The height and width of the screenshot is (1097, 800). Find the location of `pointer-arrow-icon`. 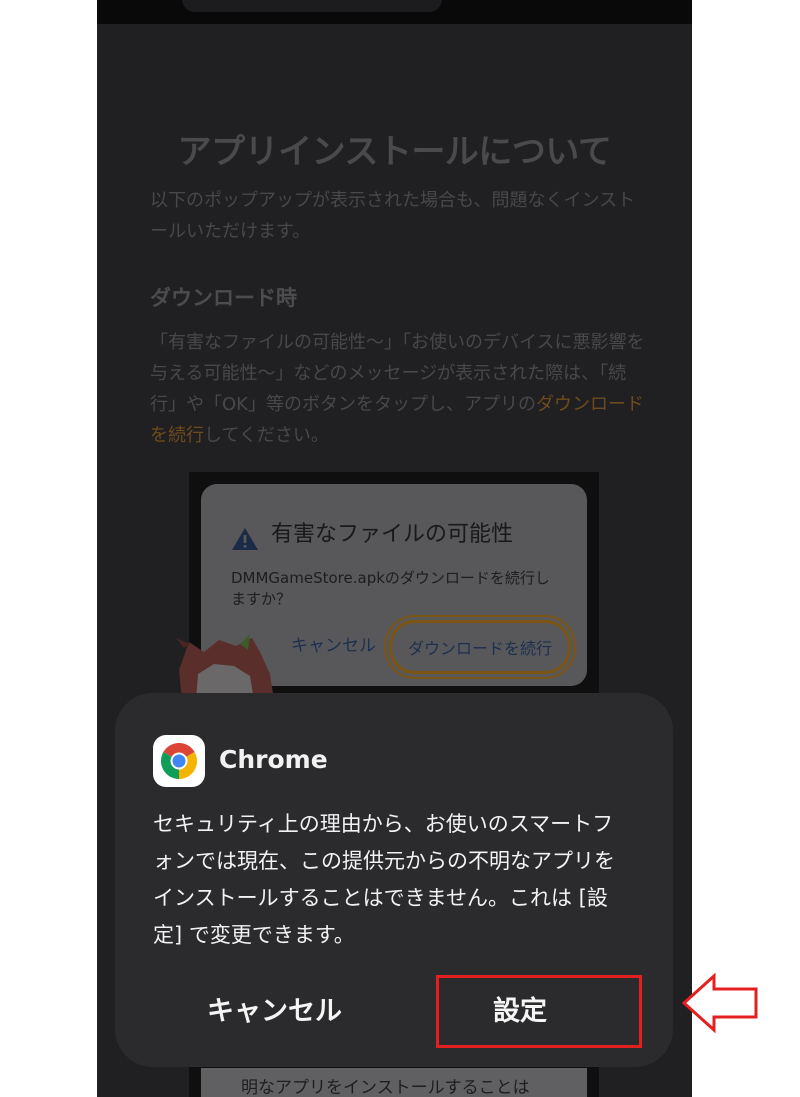

pointer-arrow-icon is located at coordinates (719, 1003).